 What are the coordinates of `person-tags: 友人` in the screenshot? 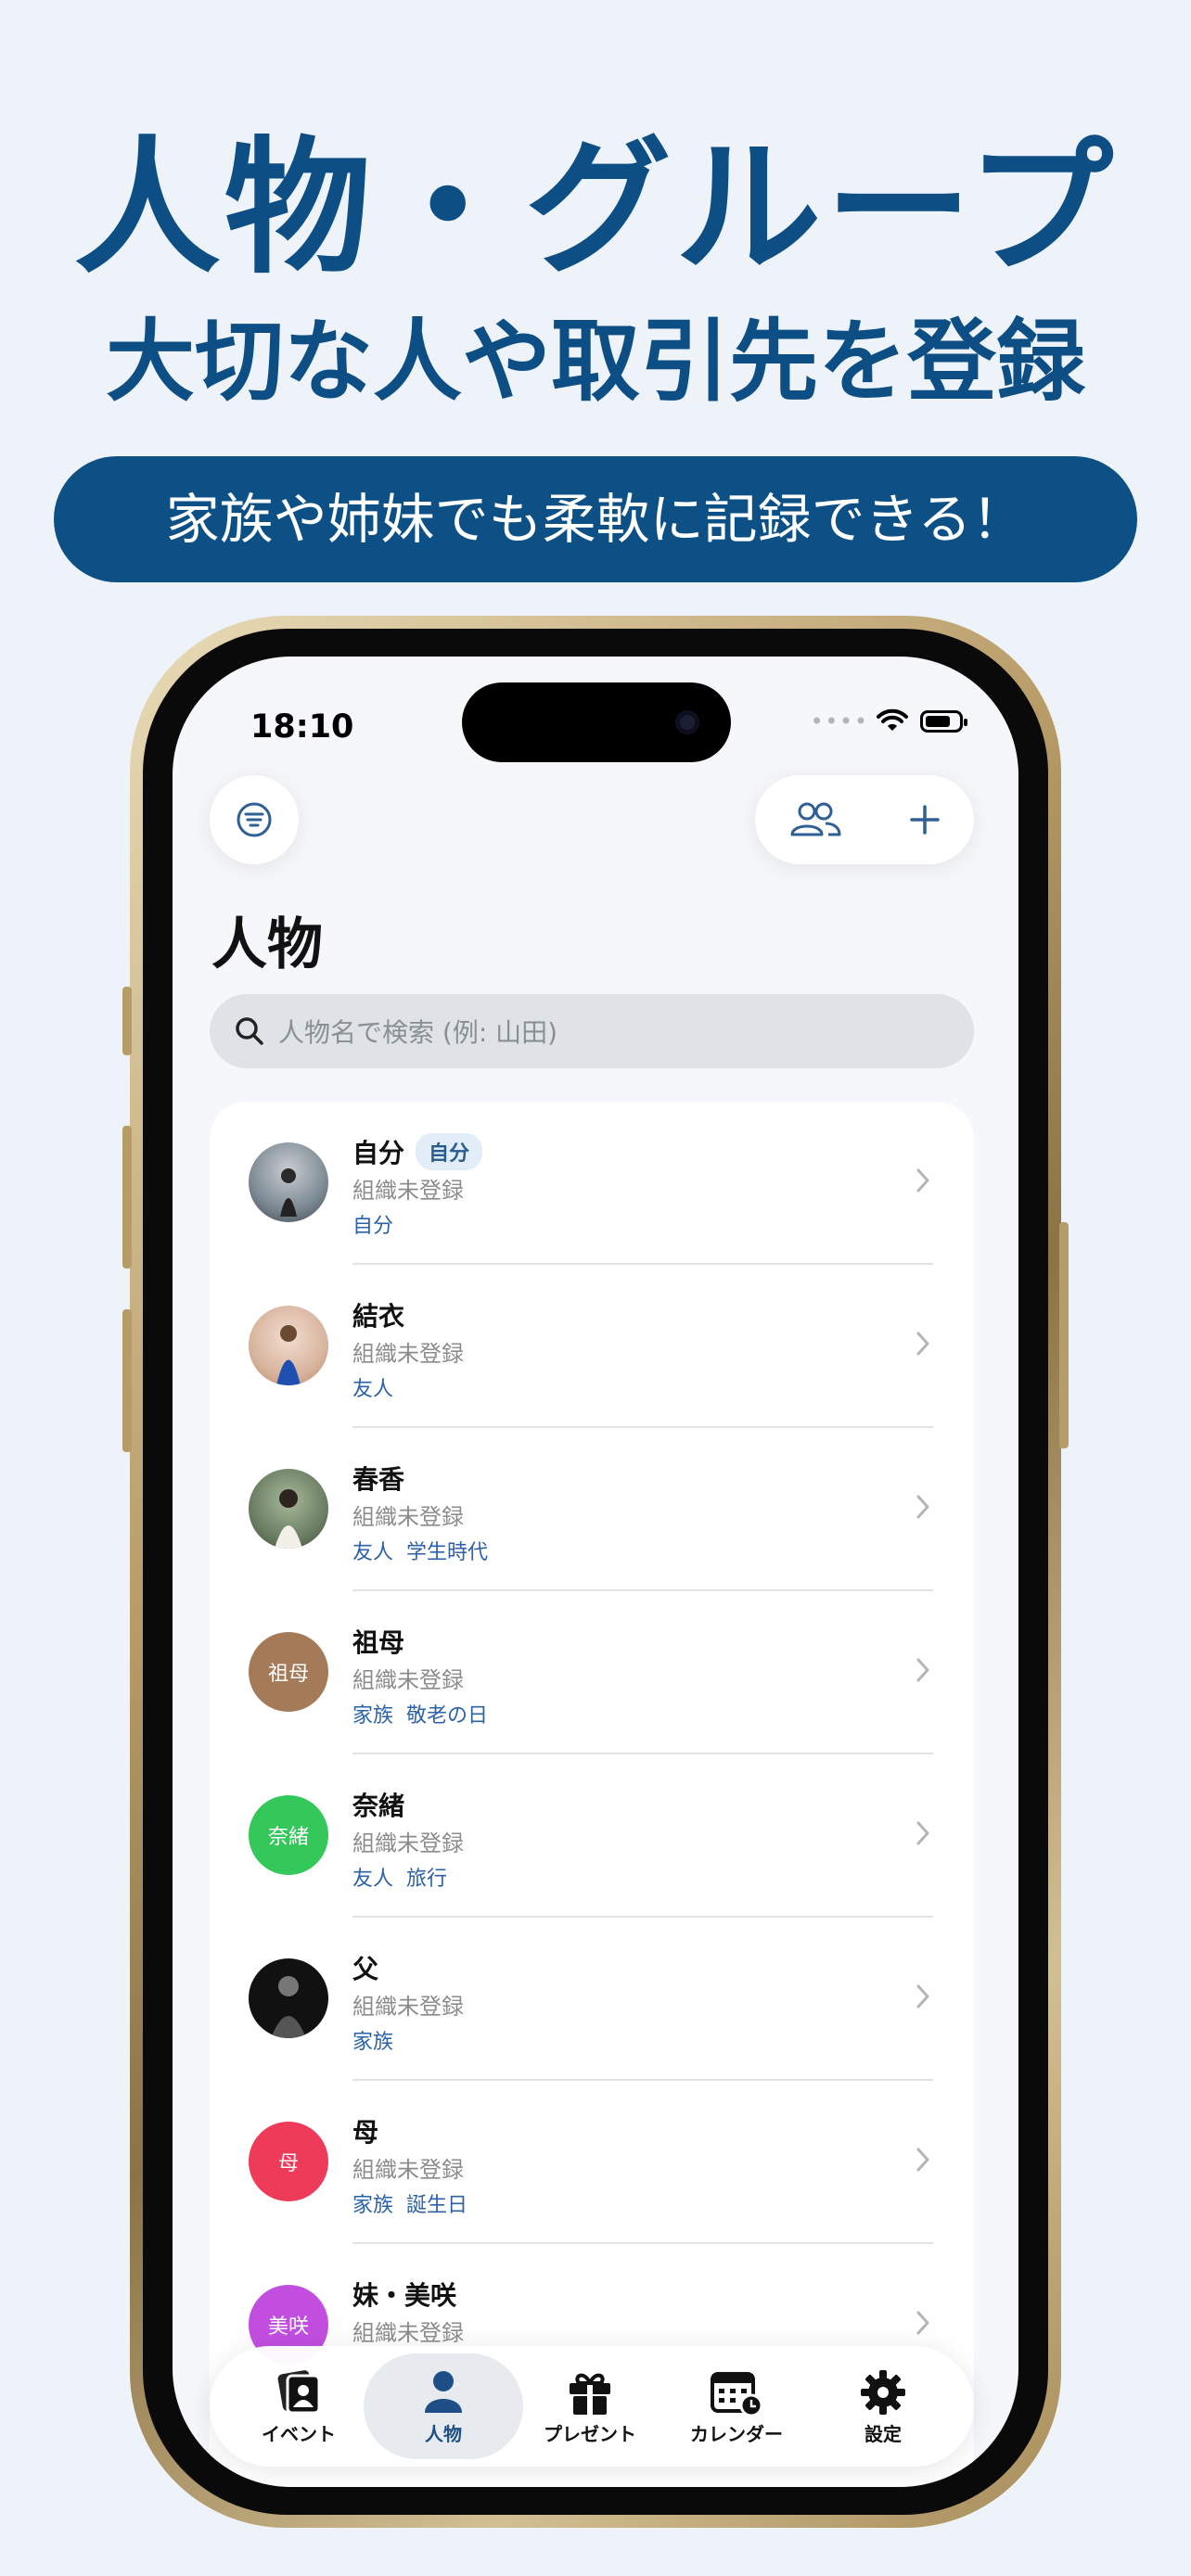 It's located at (373, 1390).